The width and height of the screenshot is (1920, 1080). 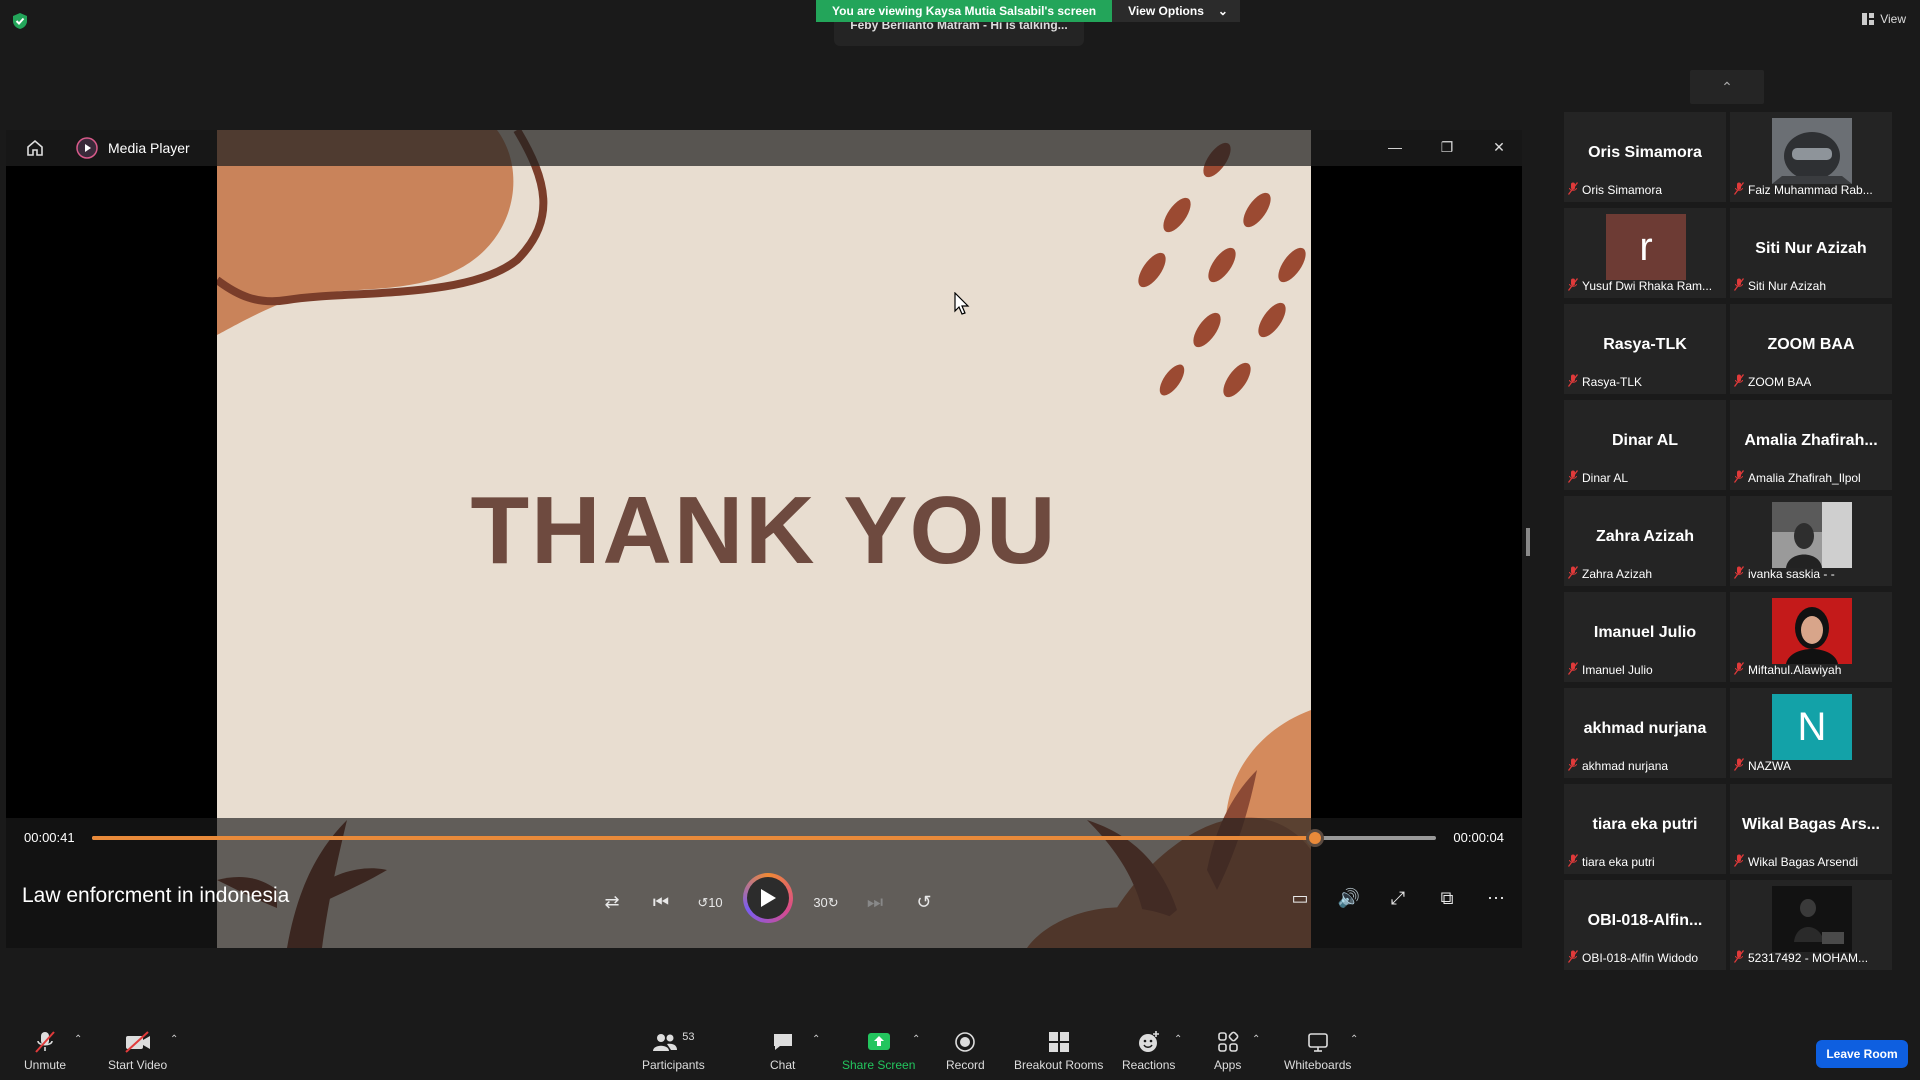 What do you see at coordinates (1447, 898) in the screenshot?
I see `mini-player-icon: ⧉` at bounding box center [1447, 898].